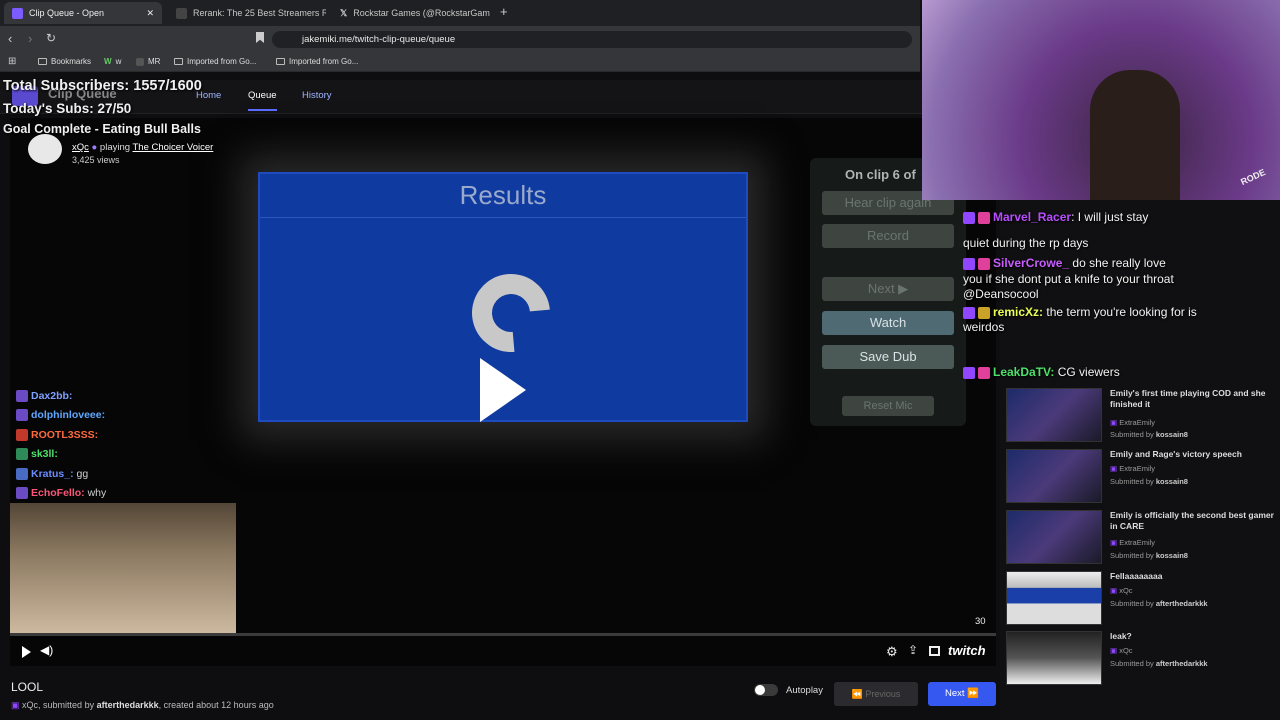 The width and height of the screenshot is (1280, 720). I want to click on seek-bar, so click(503, 634).